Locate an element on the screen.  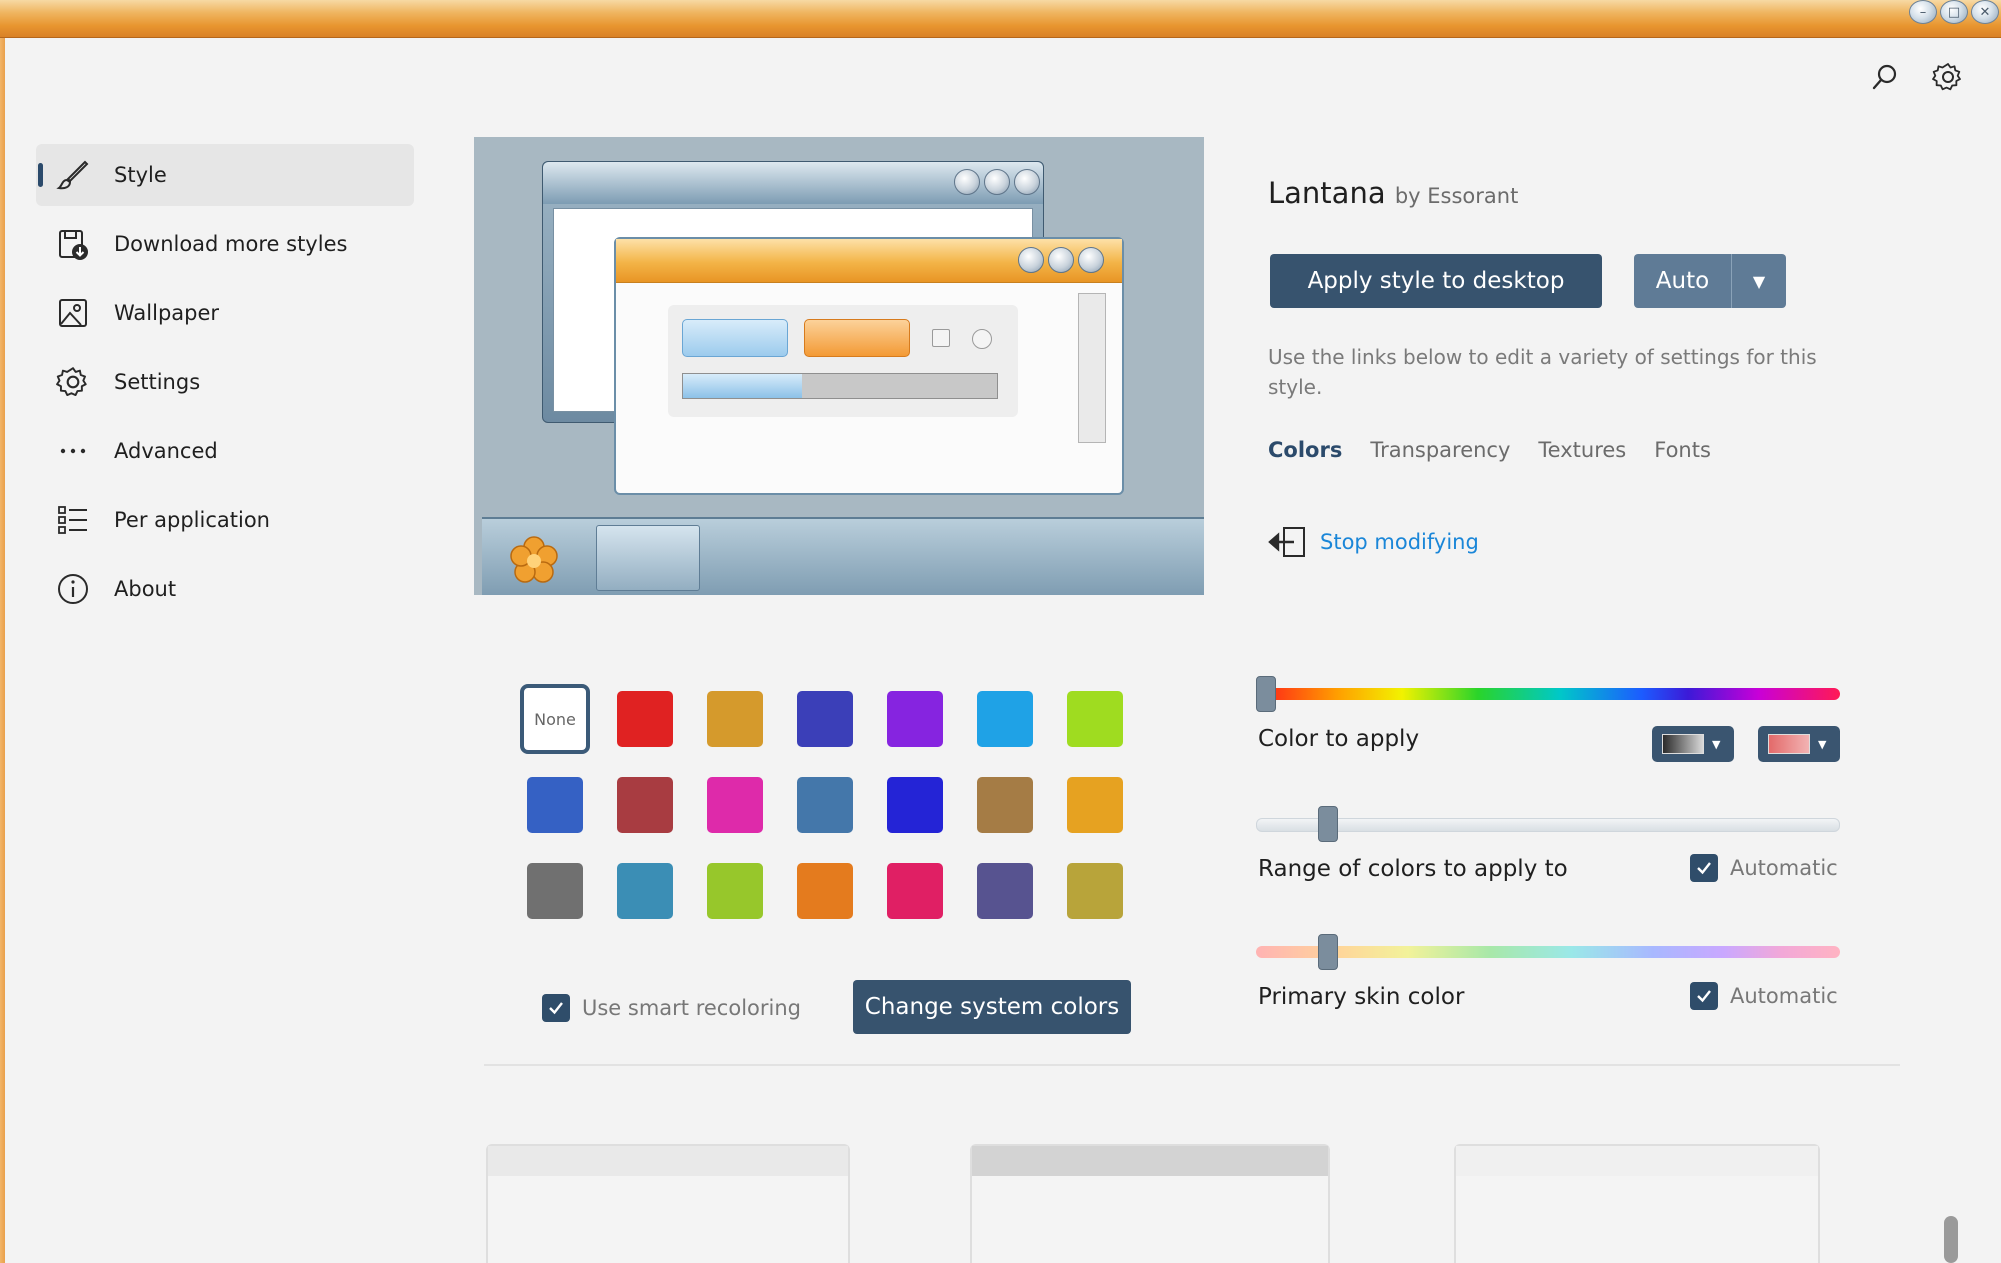
color-range-slider is located at coordinates (1548, 825).